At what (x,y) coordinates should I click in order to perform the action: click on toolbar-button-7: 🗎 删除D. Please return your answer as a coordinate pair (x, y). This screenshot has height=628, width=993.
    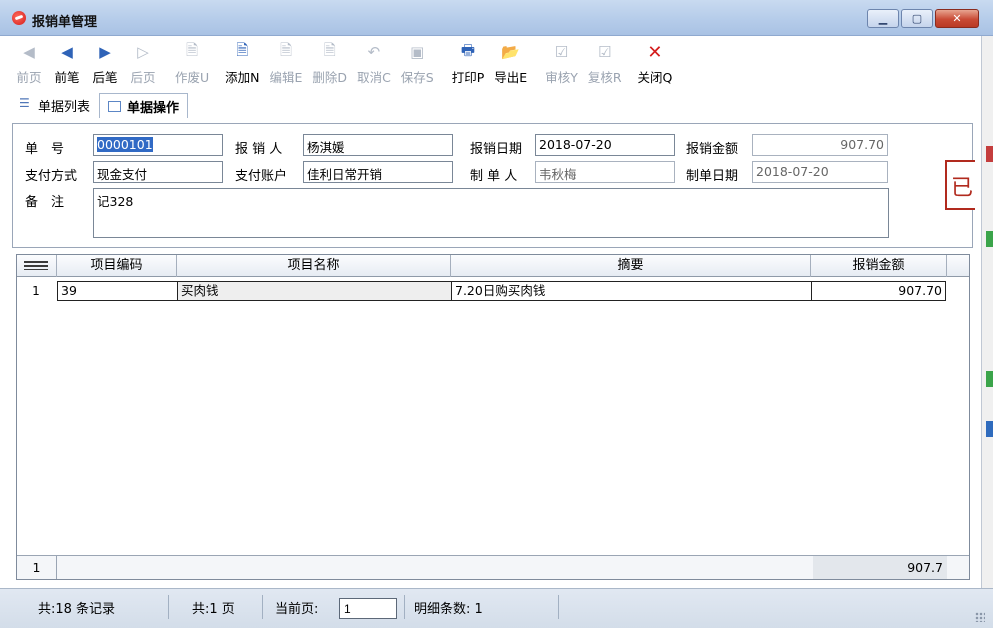
    Looking at the image, I should click on (329, 66).